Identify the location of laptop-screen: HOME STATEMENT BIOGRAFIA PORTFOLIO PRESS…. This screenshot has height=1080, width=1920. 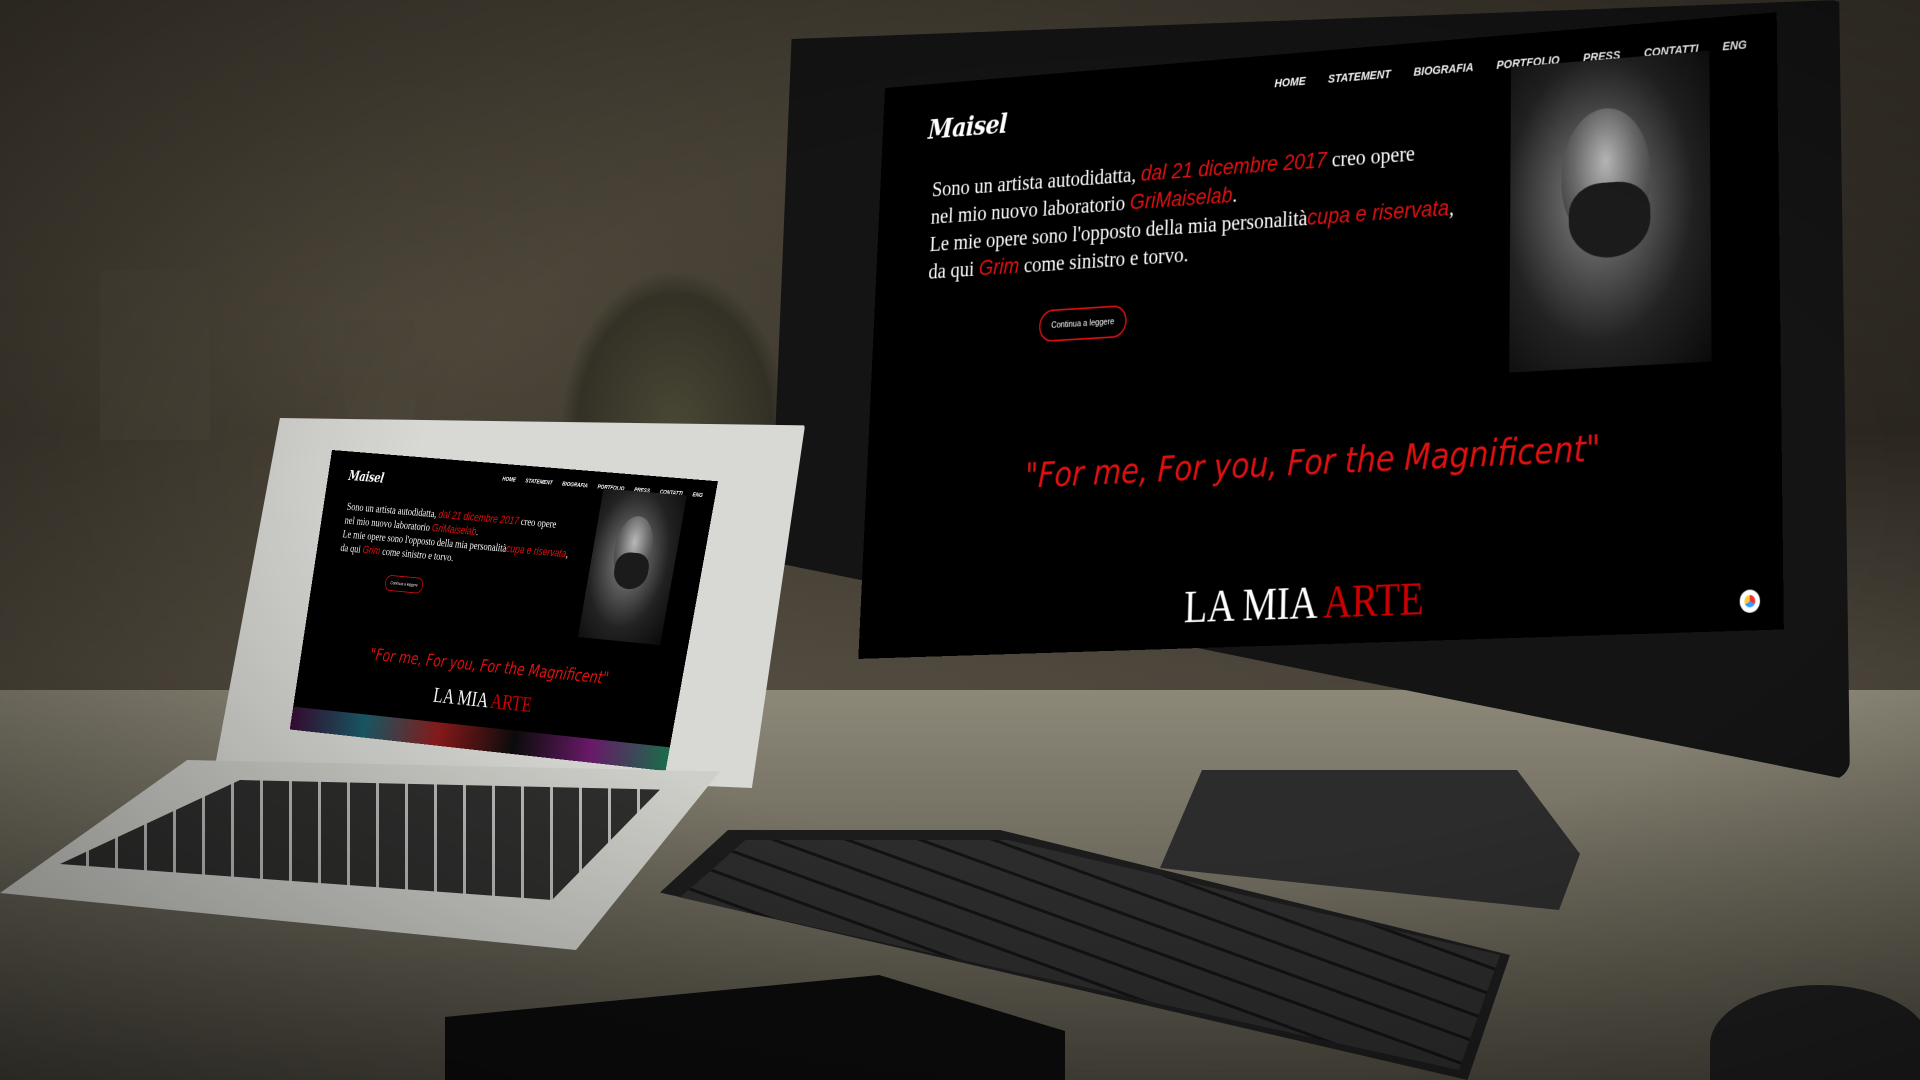
(503, 610).